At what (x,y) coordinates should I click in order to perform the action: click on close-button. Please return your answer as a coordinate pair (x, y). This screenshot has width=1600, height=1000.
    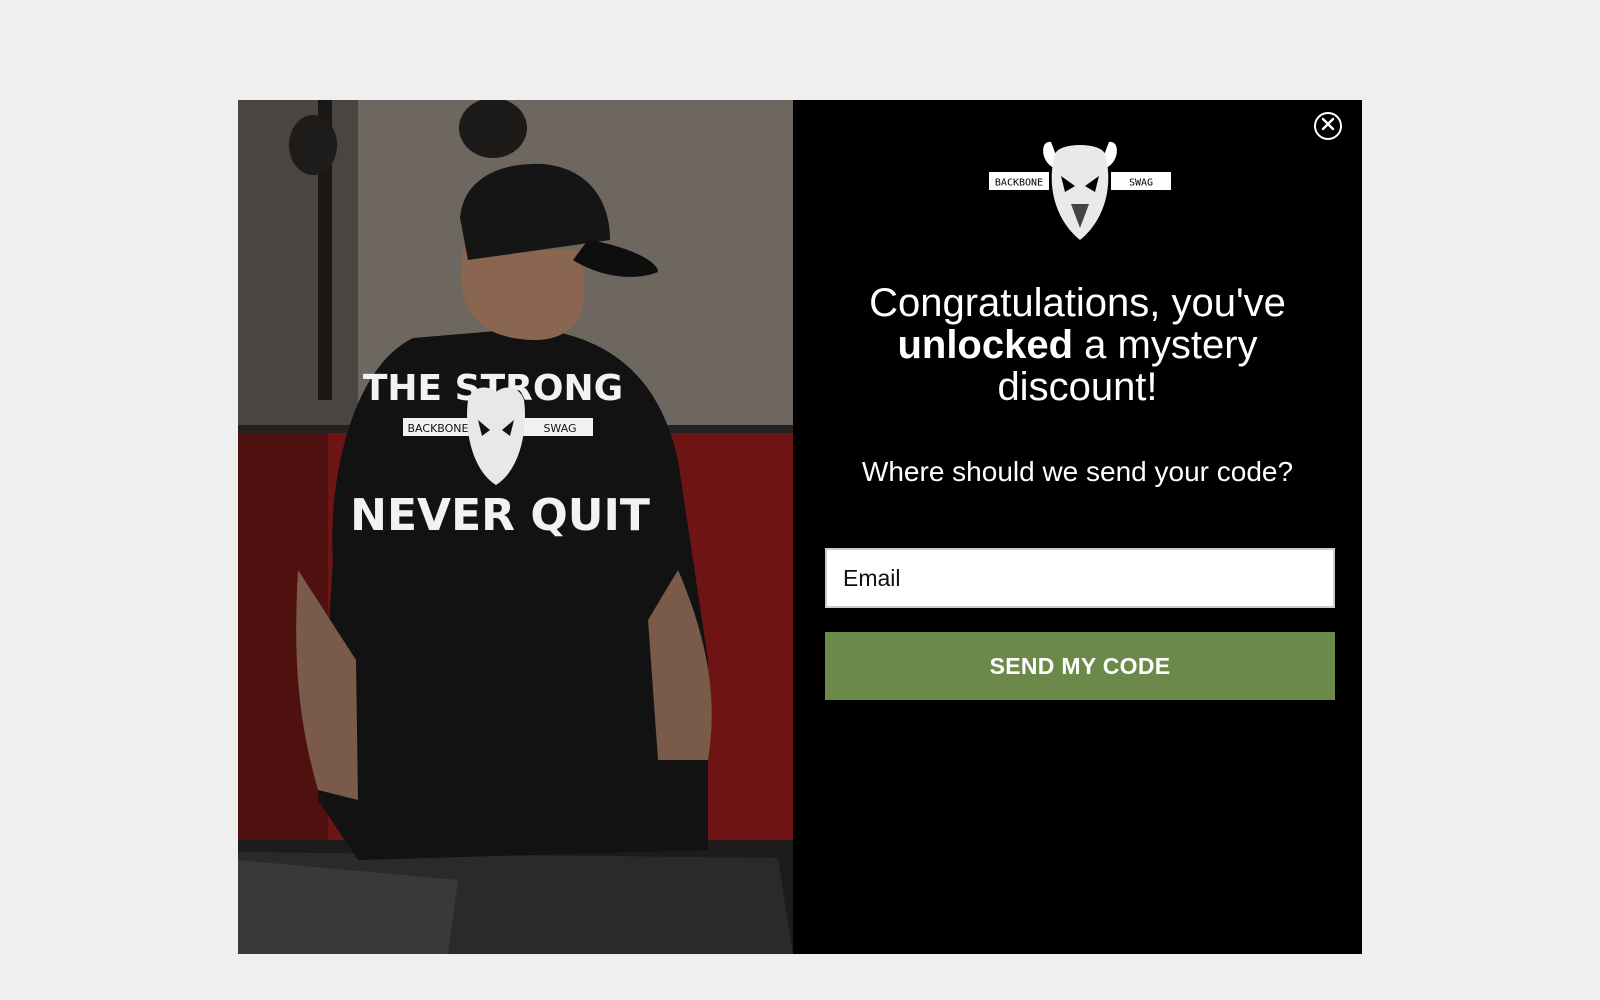
    Looking at the image, I should click on (1328, 126).